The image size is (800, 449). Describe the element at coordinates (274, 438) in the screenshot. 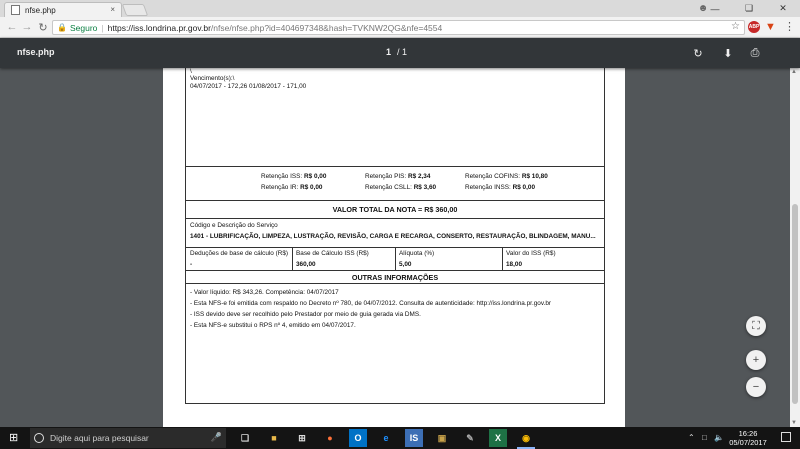

I see `file-explorer-icon: ■` at that location.